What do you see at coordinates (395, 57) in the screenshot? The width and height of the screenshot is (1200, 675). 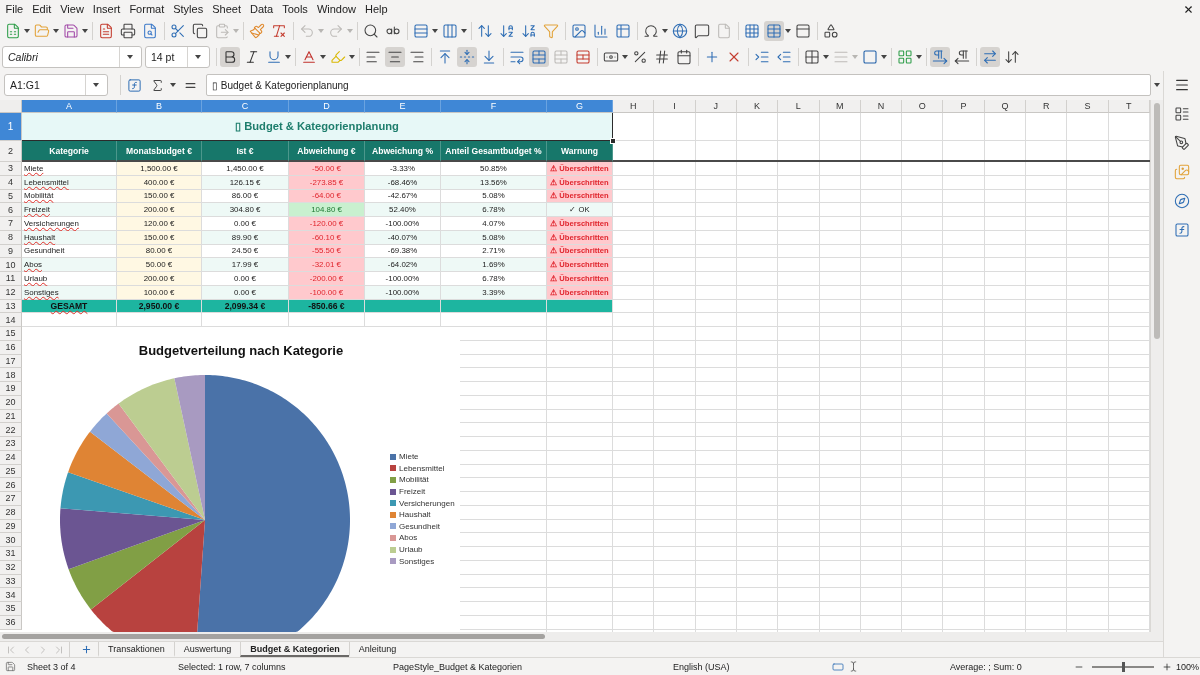 I see `align-center-icon` at bounding box center [395, 57].